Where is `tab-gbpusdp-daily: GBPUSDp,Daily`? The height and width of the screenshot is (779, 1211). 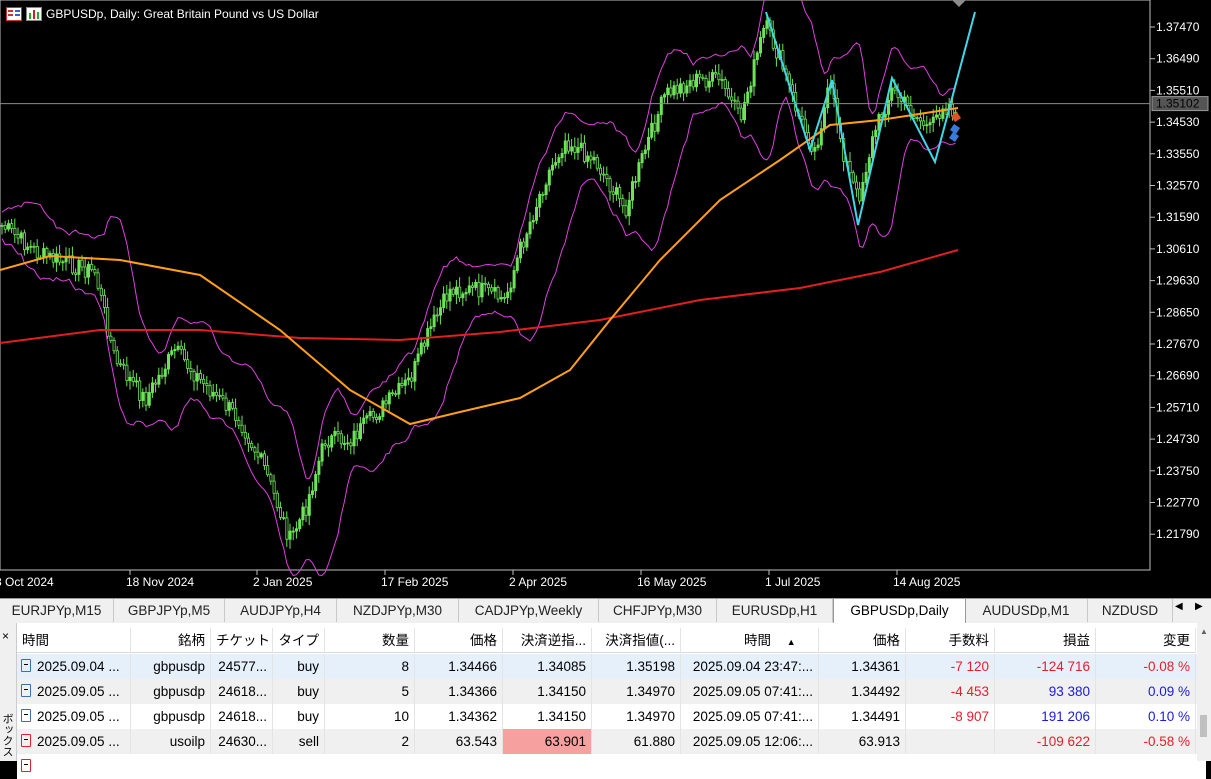 tab-gbpusdp-daily: GBPUSDp,Daily is located at coordinates (899, 611).